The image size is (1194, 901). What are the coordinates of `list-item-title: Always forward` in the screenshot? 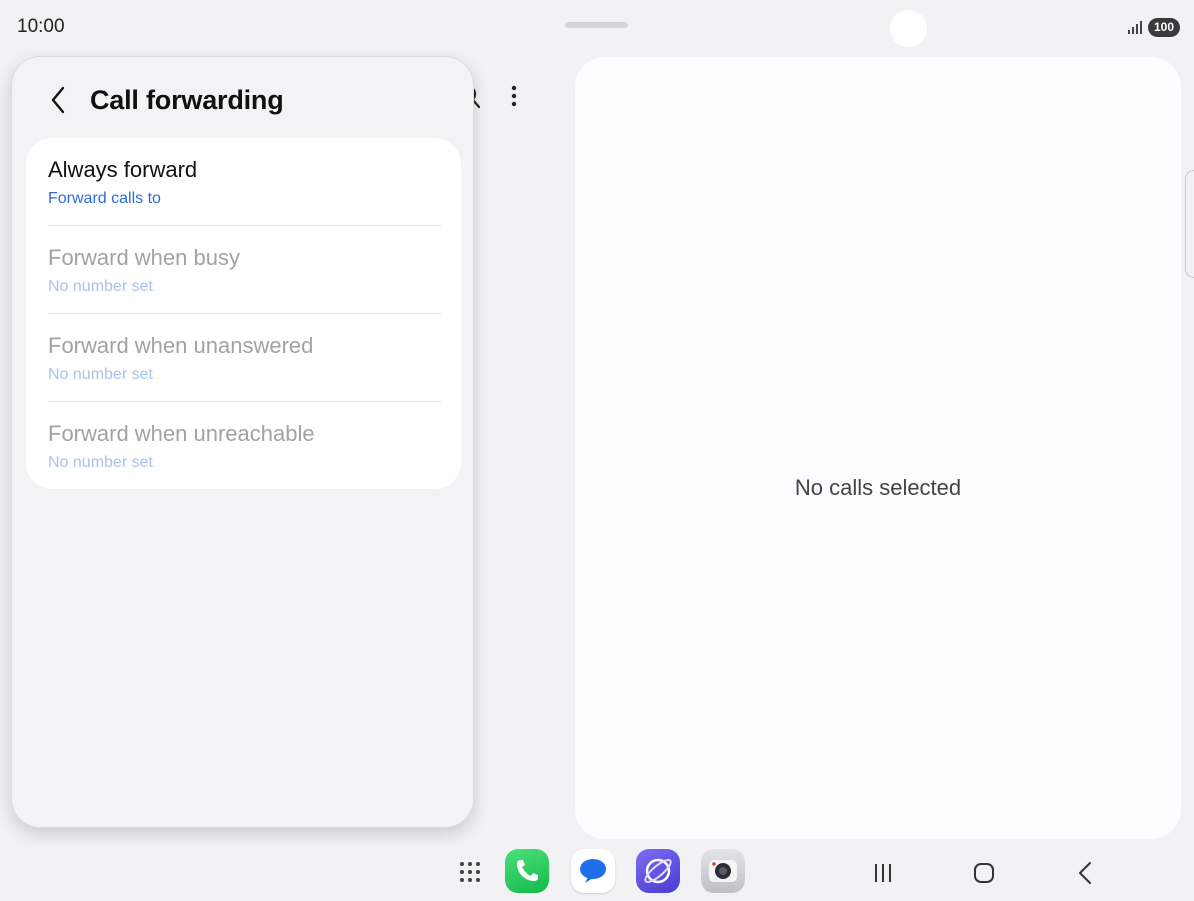 It's located at (123, 169).